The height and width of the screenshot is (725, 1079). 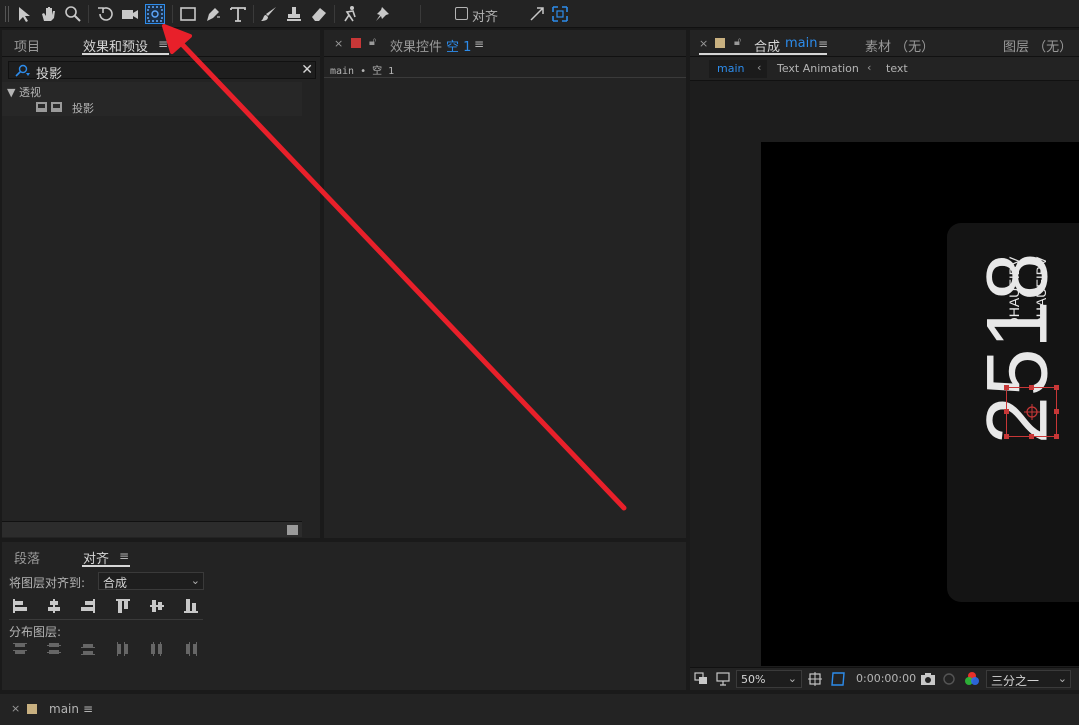 I want to click on distribute-top-icon, so click(x=20, y=649).